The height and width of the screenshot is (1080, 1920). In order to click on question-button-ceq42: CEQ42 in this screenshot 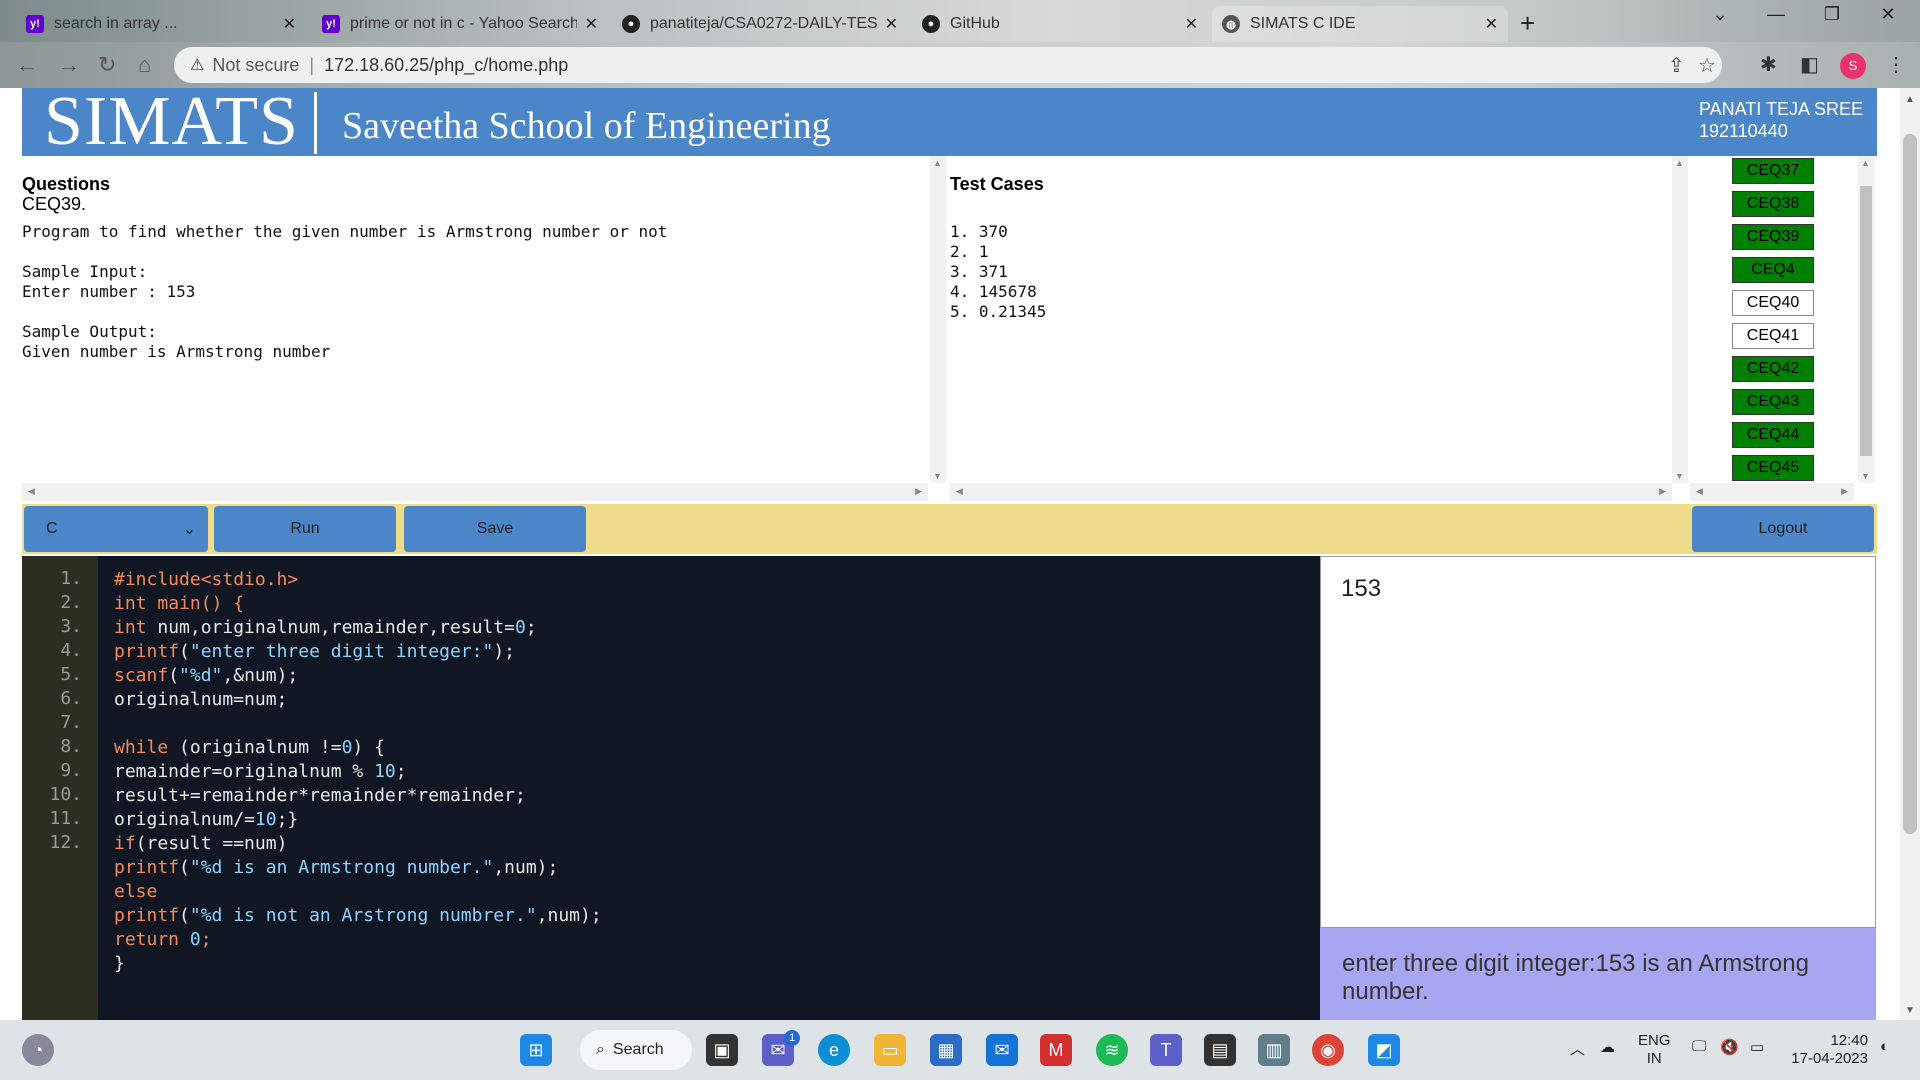, I will do `click(1773, 369)`.